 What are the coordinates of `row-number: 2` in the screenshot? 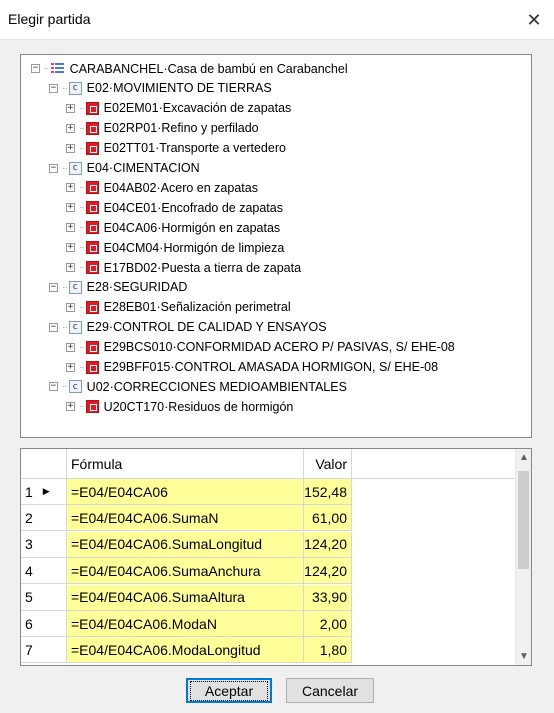 It's located at (29, 517).